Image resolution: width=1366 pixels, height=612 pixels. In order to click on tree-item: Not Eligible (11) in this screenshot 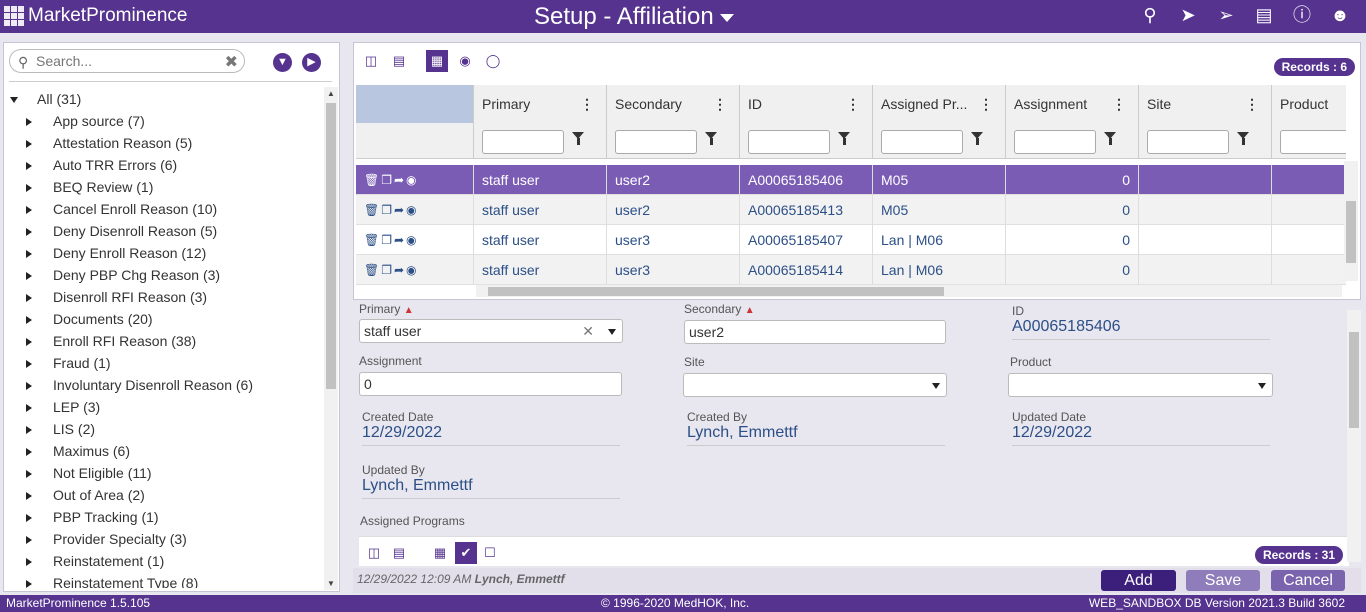, I will do `click(164, 473)`.